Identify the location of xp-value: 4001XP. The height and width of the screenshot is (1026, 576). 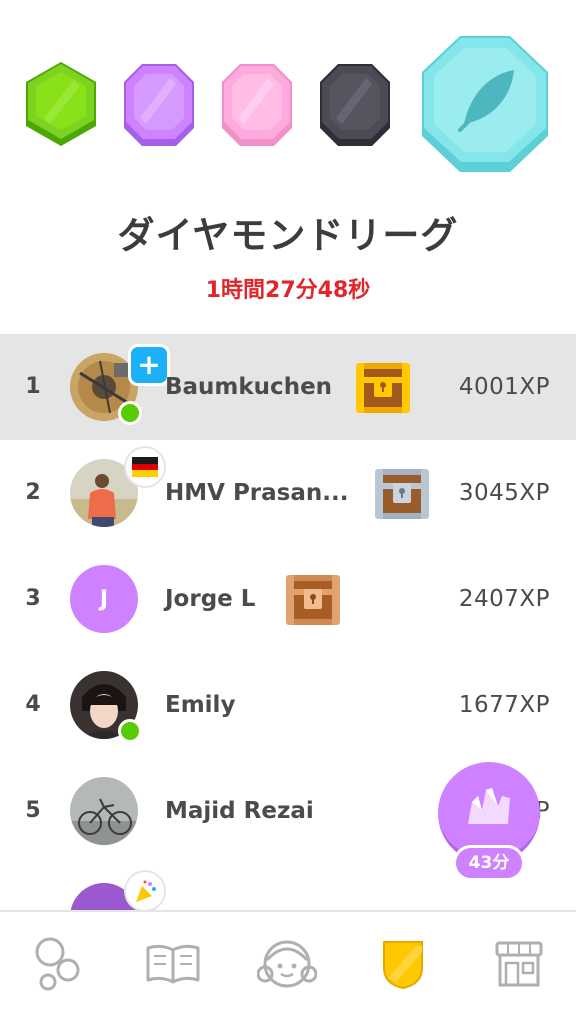
(504, 387).